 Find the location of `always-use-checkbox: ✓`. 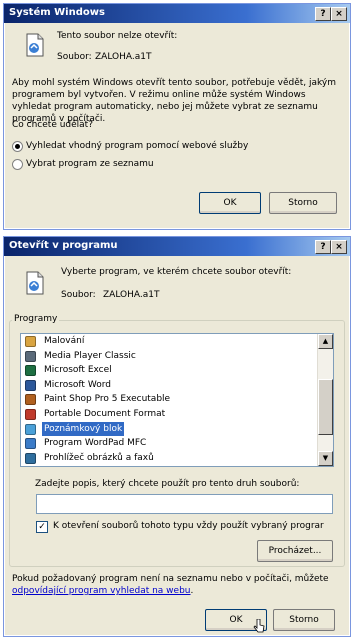

always-use-checkbox: ✓ is located at coordinates (42, 527).